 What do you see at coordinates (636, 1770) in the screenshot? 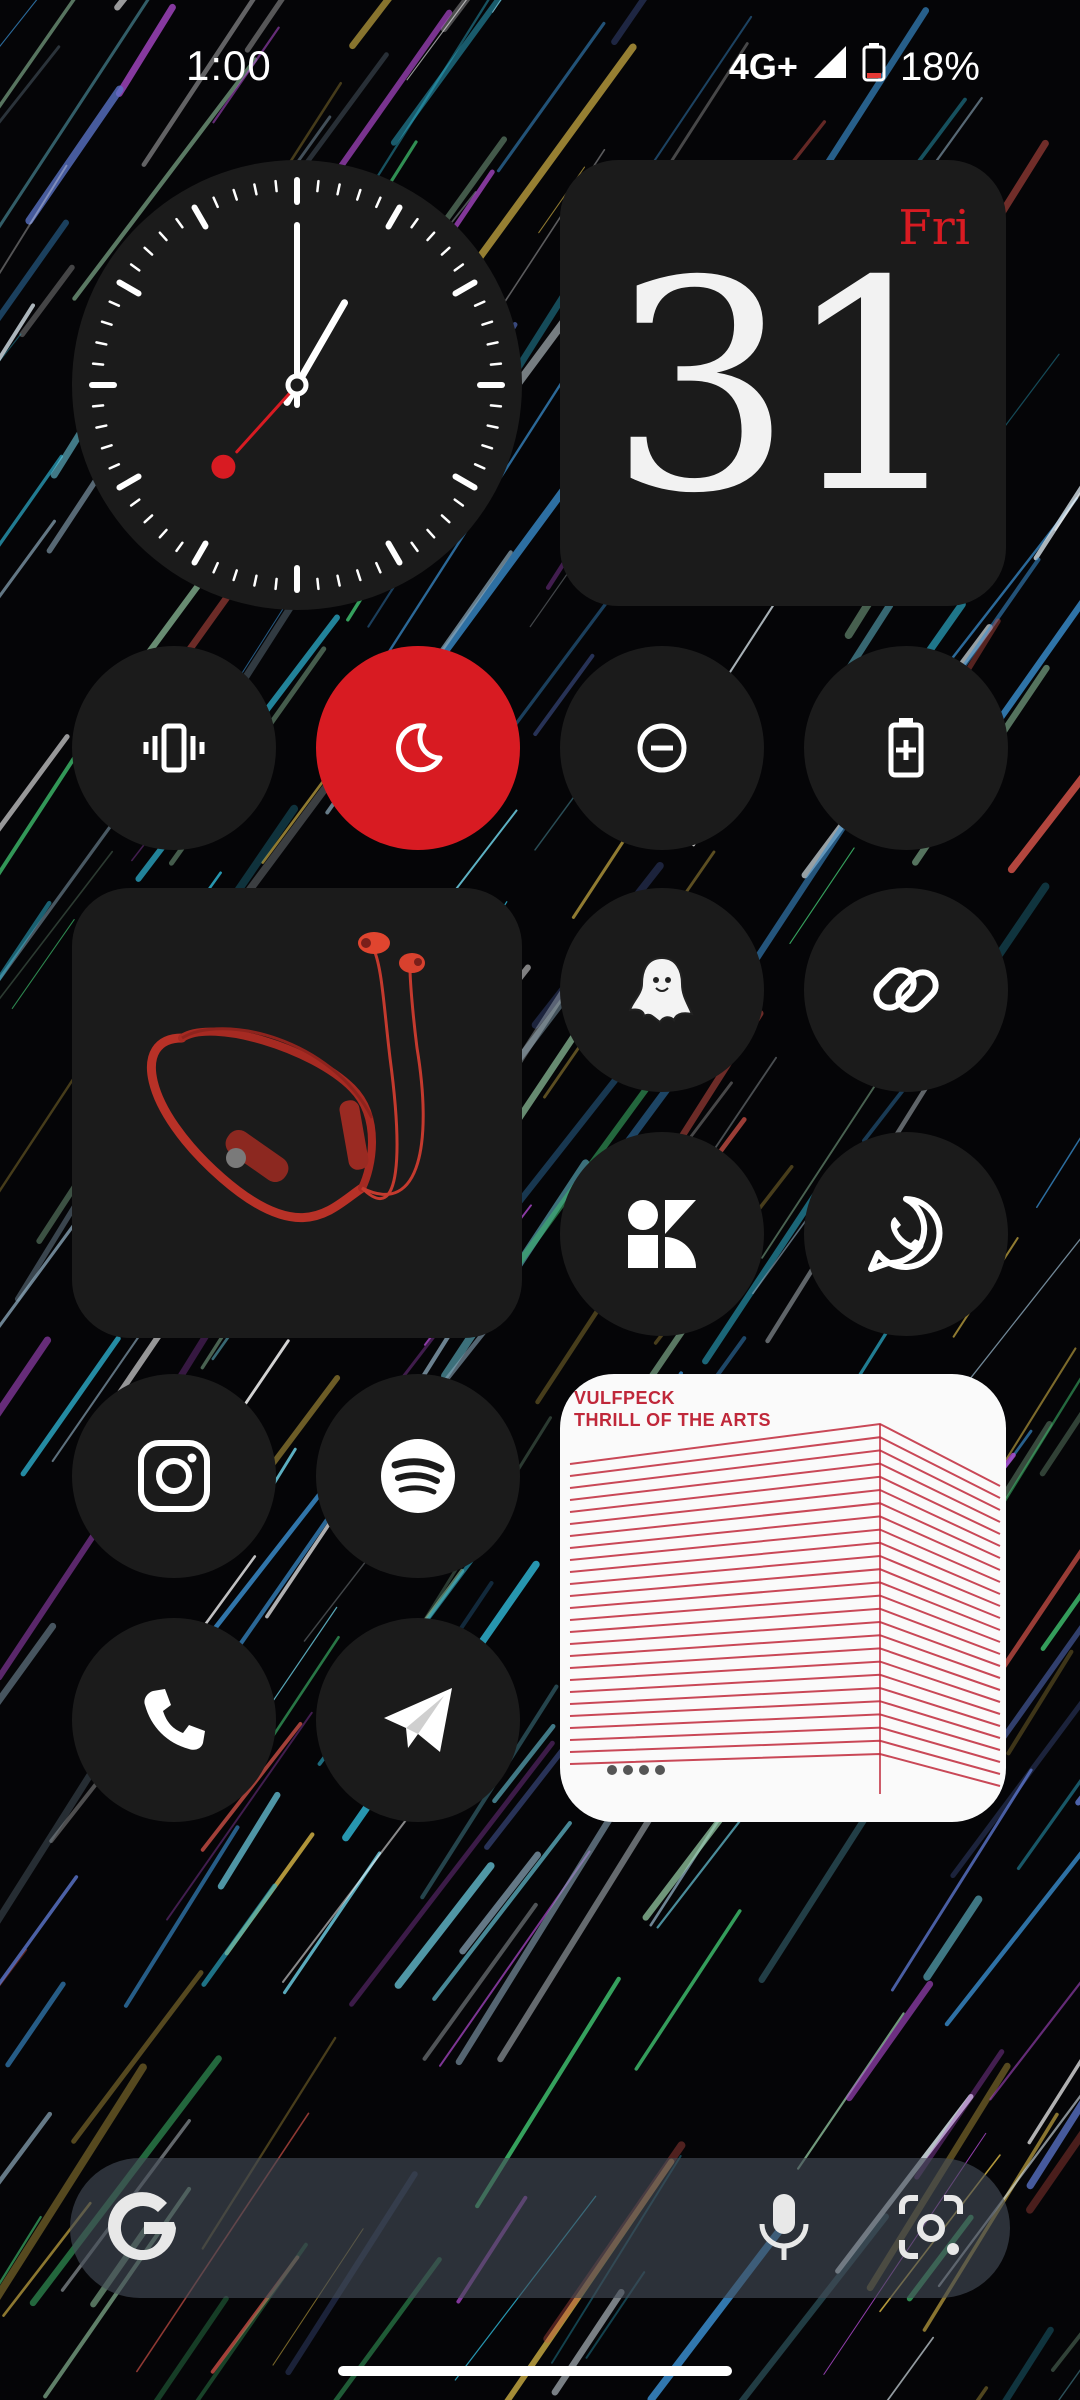
I see `page-dots` at bounding box center [636, 1770].